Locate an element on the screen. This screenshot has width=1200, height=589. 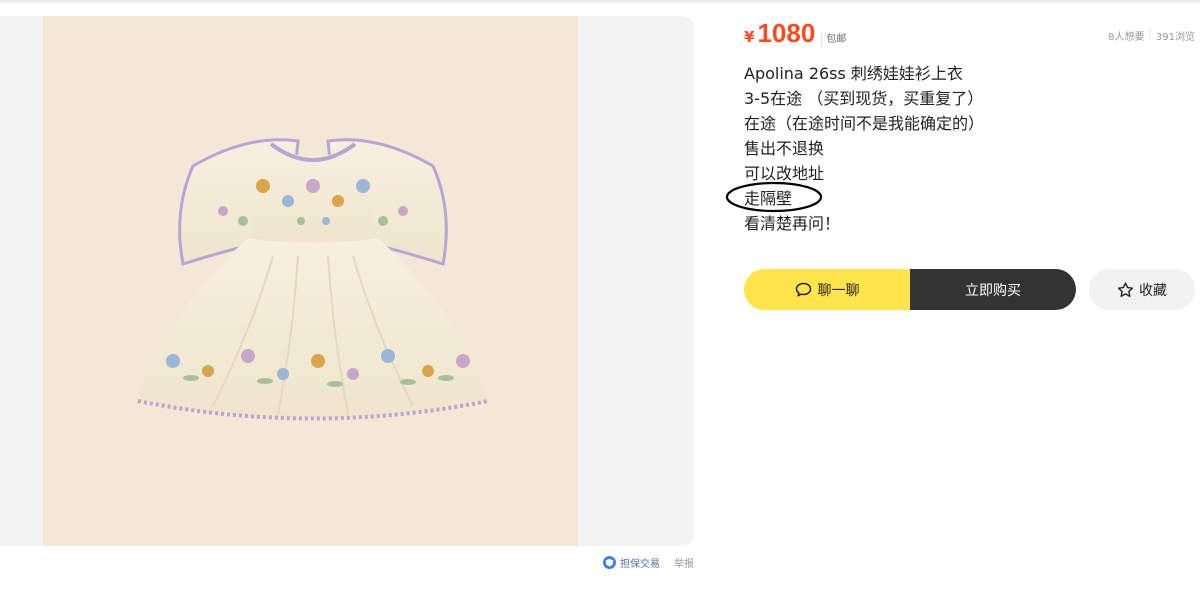
product-stats: 8人想要 | 391浏览 is located at coordinates (1151, 35).